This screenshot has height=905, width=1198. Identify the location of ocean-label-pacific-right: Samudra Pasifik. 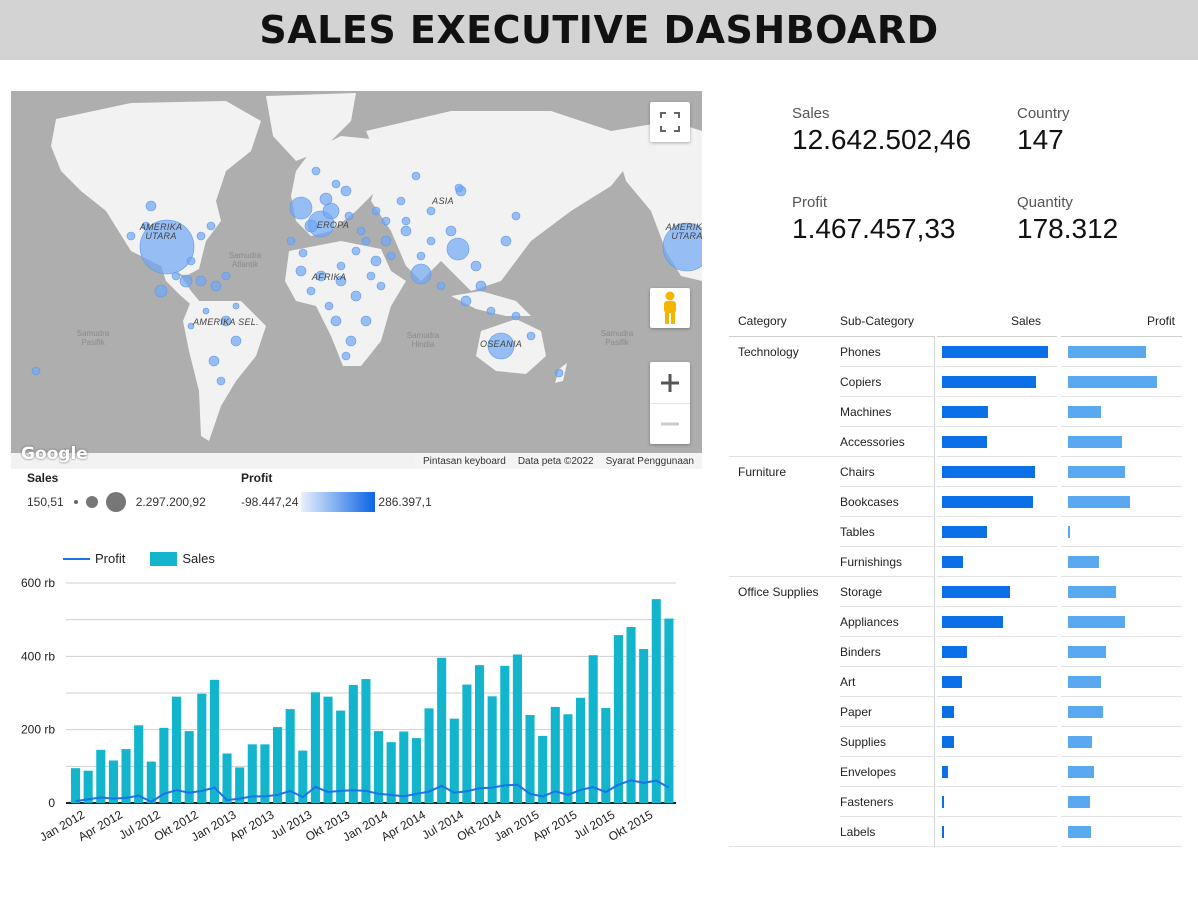
(617, 338).